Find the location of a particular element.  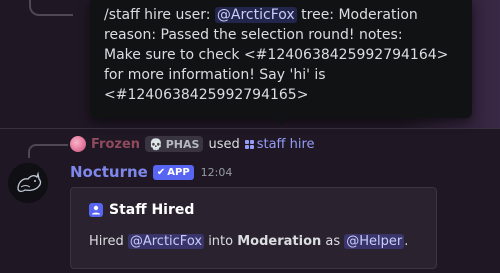

desc-as: as is located at coordinates (333, 241).